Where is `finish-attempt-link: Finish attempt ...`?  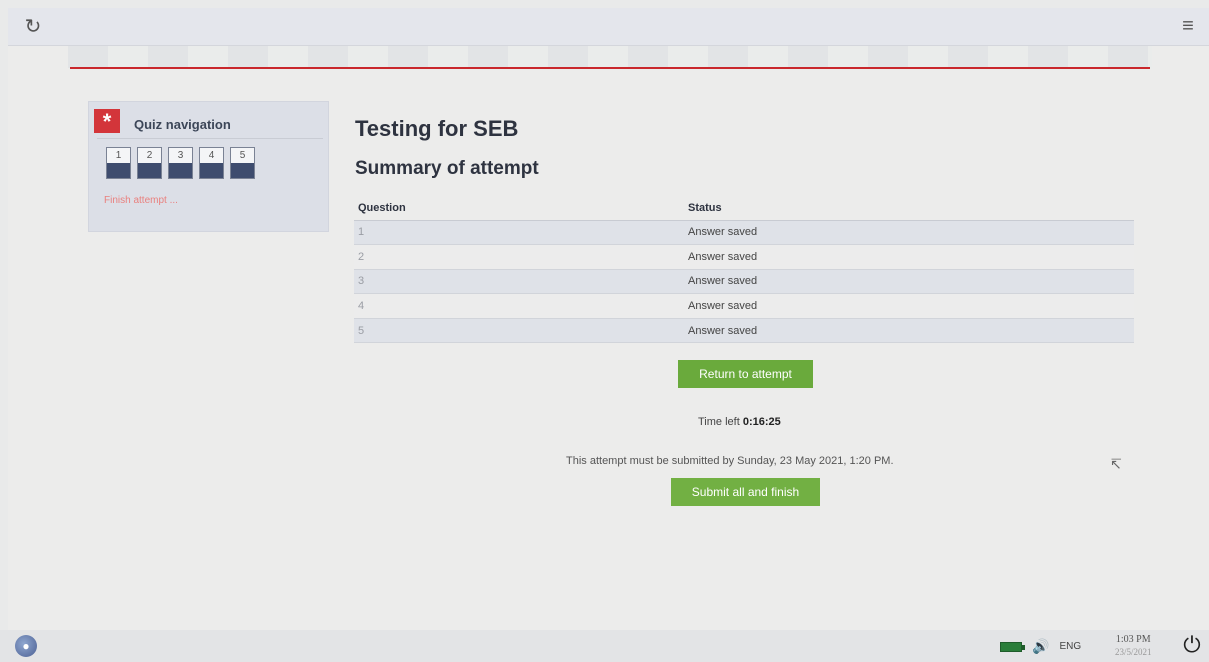
finish-attempt-link: Finish attempt ... is located at coordinates (141, 200).